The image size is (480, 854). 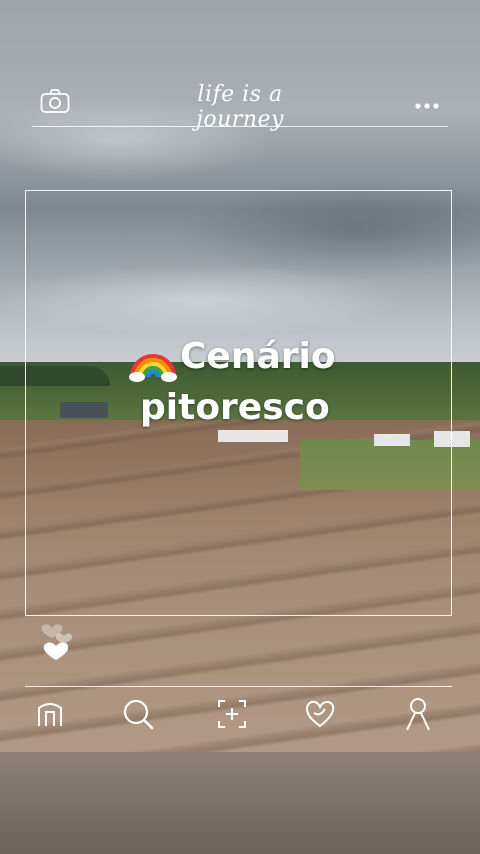 I want to click on search-icon, so click(x=138, y=714).